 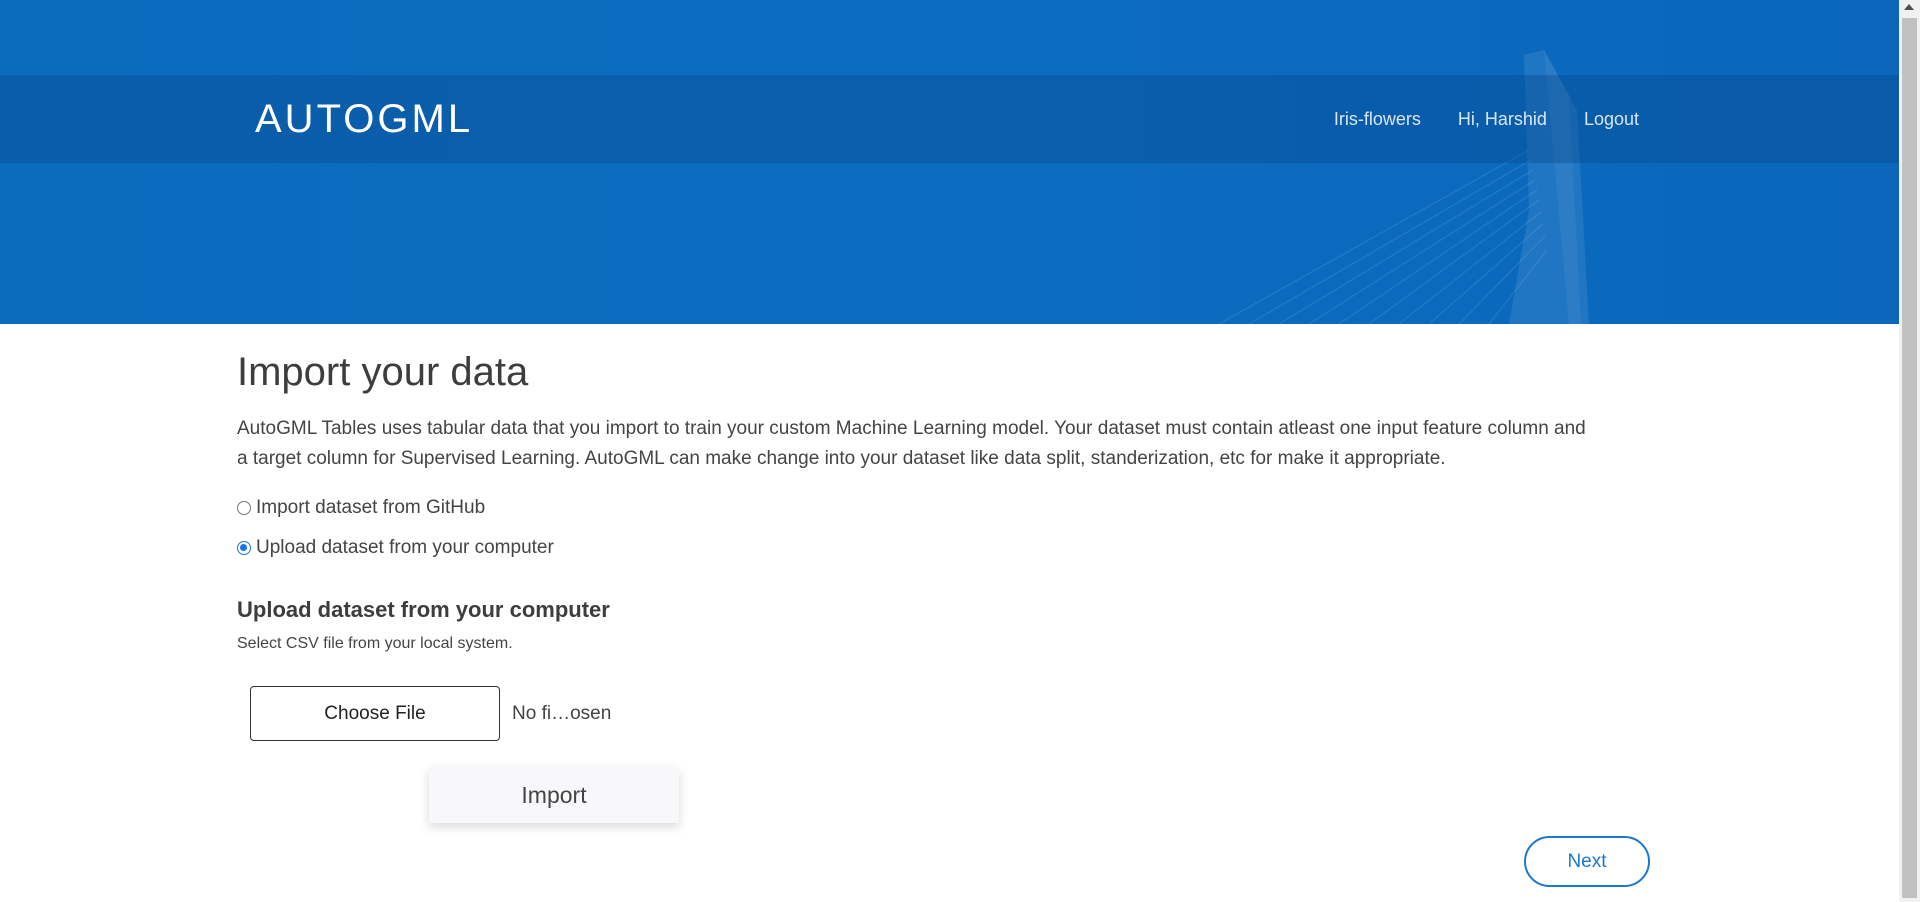 I want to click on scroll-up-icon, so click(x=1909, y=7).